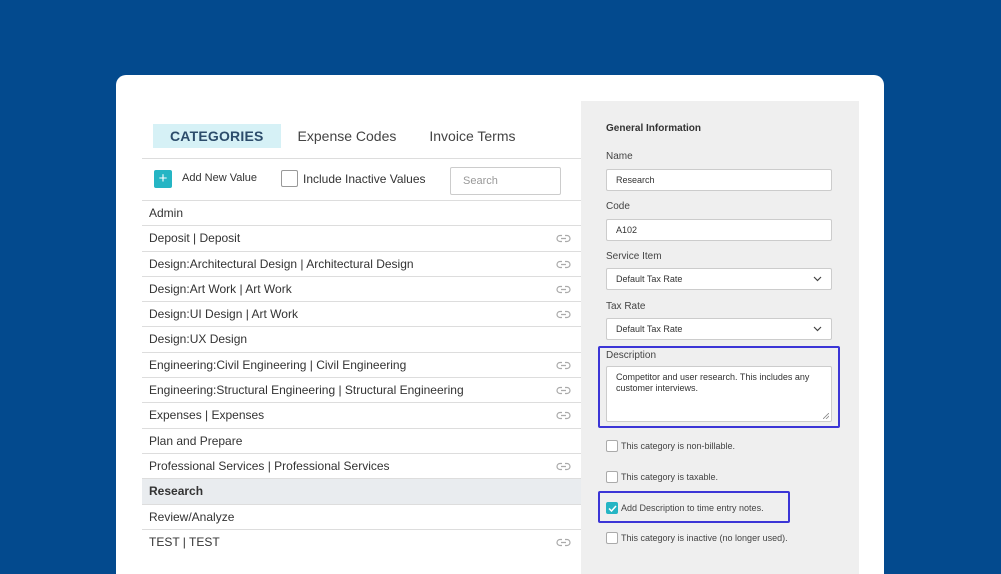  I want to click on category-row: Research, so click(361, 491).